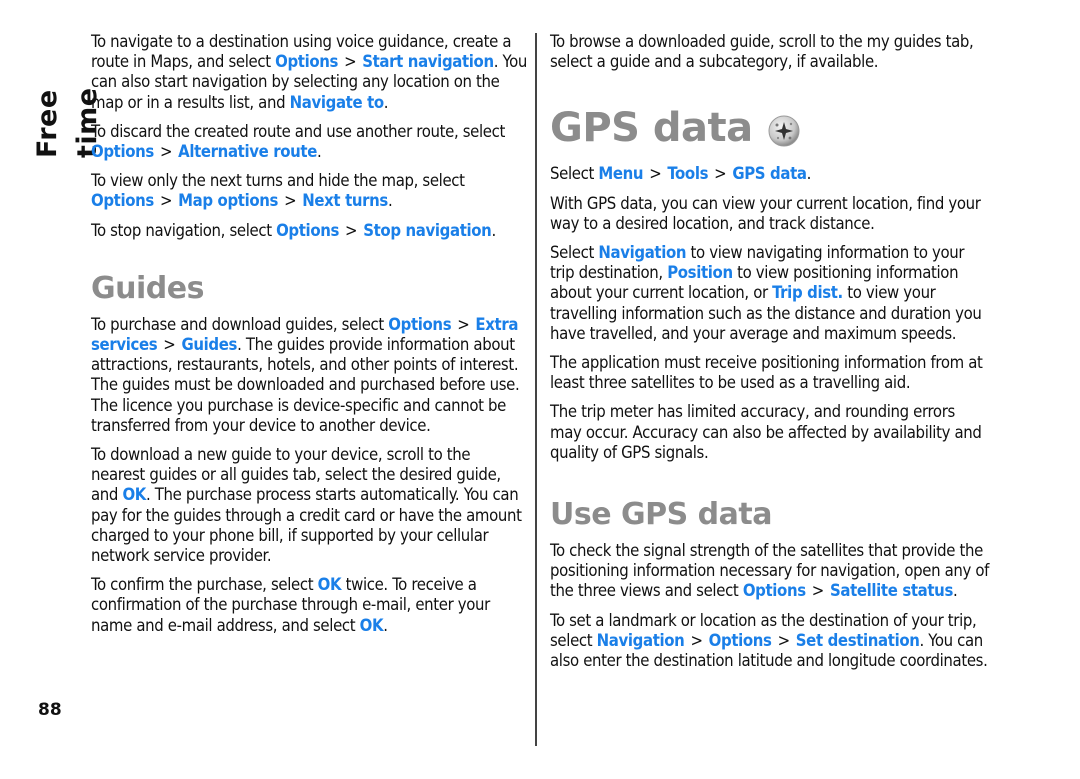 This screenshot has width=1080, height=779. Describe the element at coordinates (784, 129) in the screenshot. I see `gps-satellite-icon` at that location.